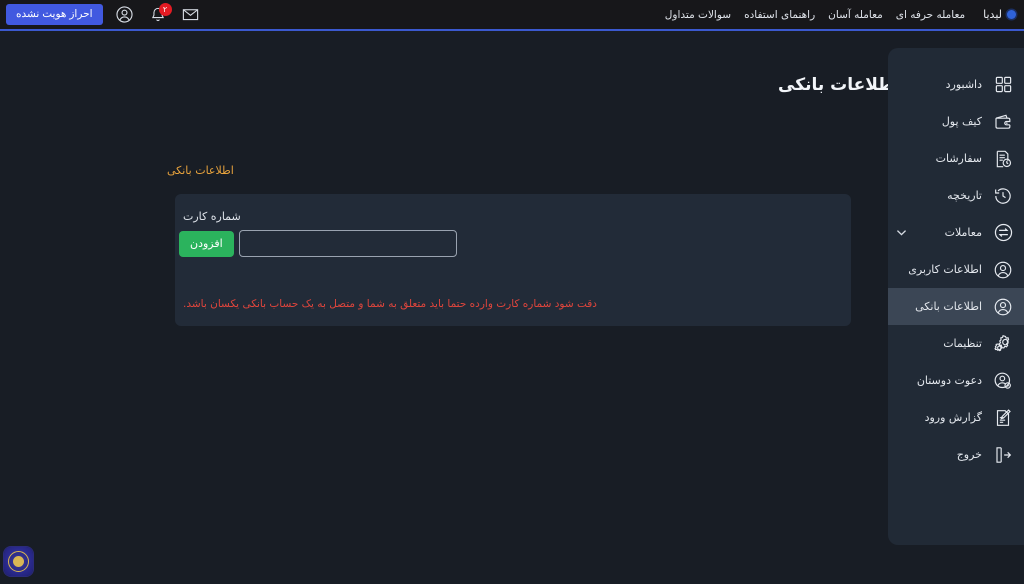 The height and width of the screenshot is (584, 1024). What do you see at coordinates (1011, 14) in the screenshot?
I see `brand-mark-icon` at bounding box center [1011, 14].